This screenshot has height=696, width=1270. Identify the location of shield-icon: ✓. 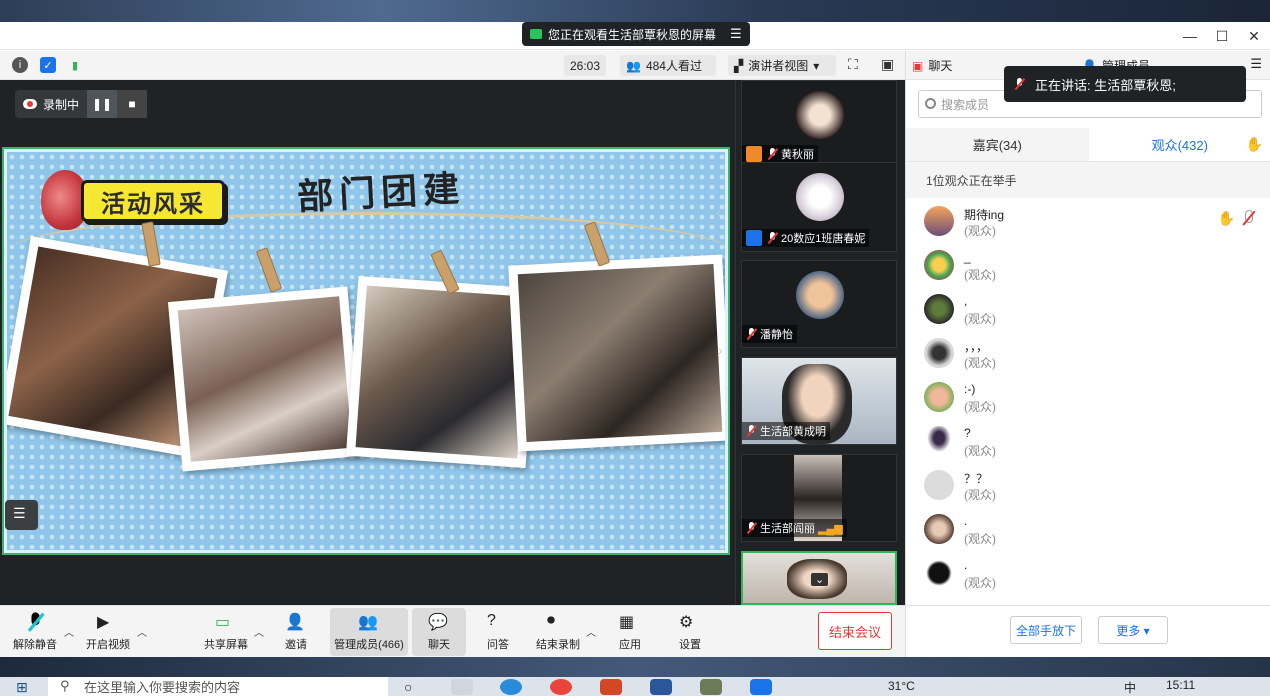
(48, 65).